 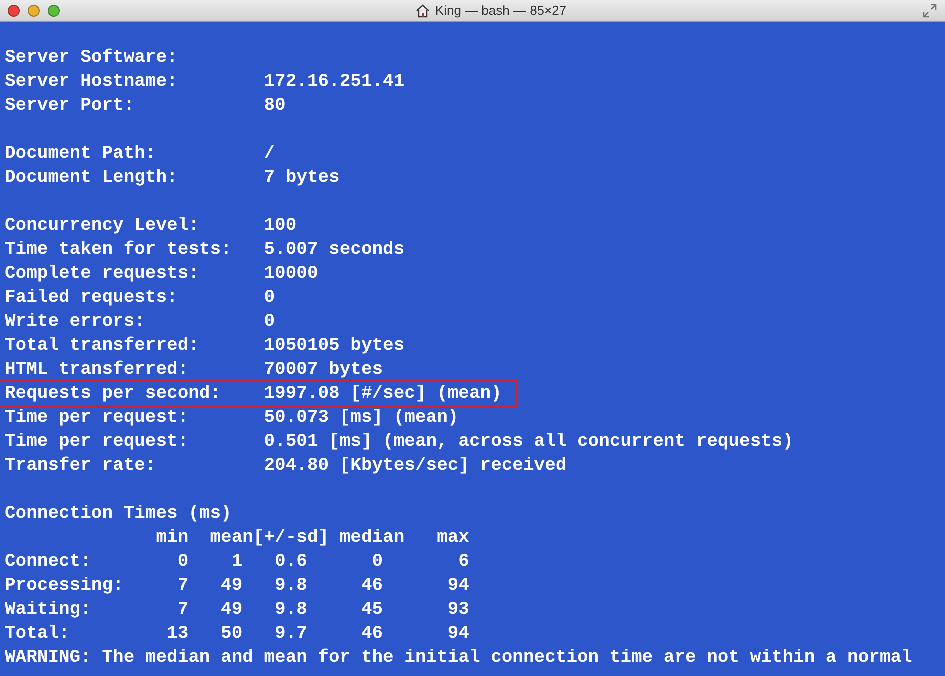 What do you see at coordinates (140, 154) in the screenshot?
I see `terminal-line: Document Path: /` at bounding box center [140, 154].